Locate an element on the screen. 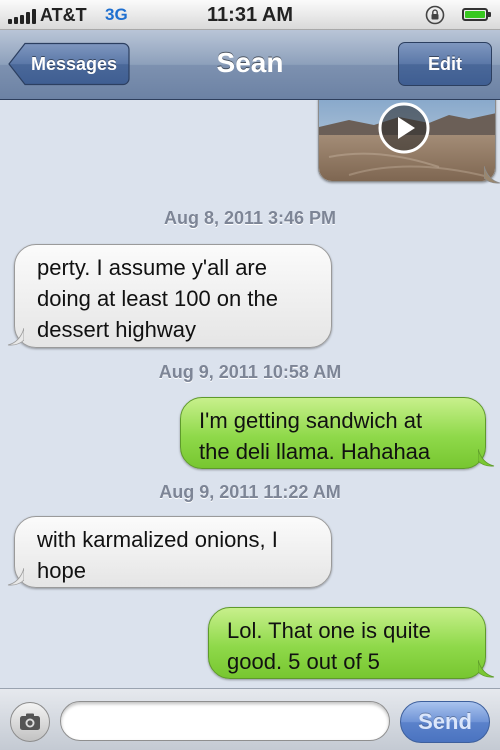 Image resolution: width=500 pixels, height=750 pixels. send-button: Send is located at coordinates (445, 722).